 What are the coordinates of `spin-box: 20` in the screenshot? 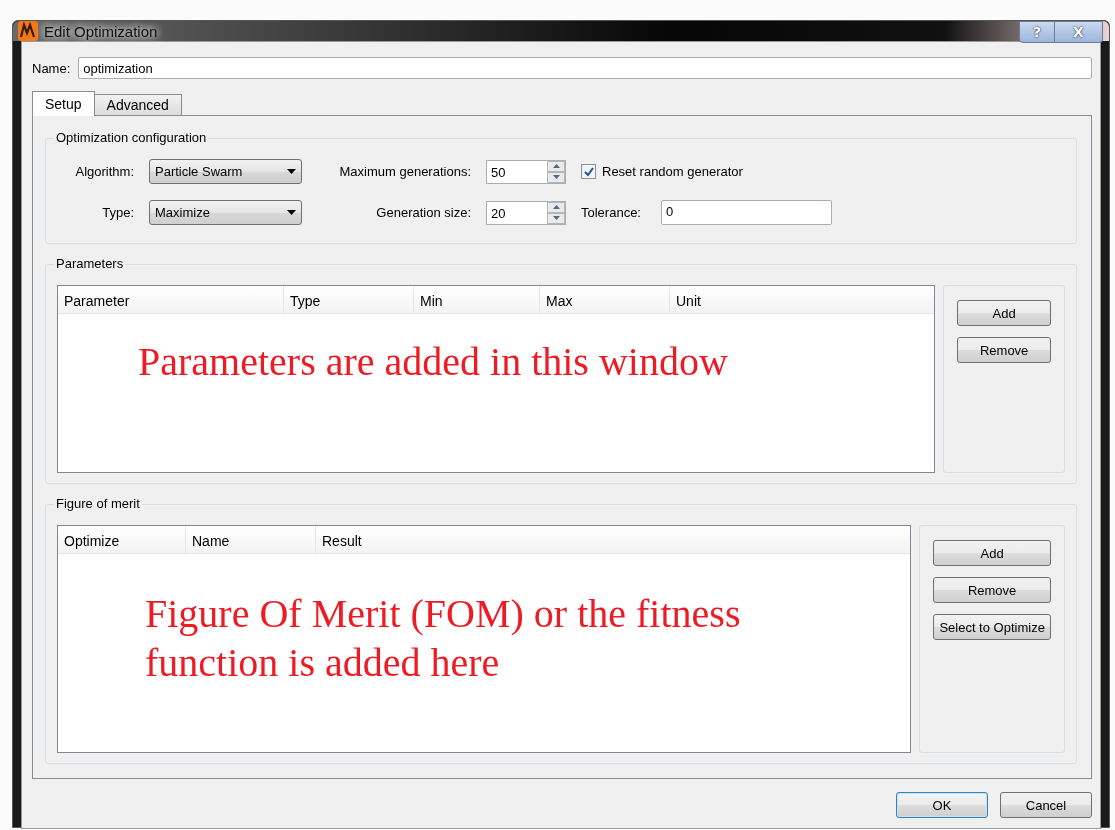 It's located at (526, 212).